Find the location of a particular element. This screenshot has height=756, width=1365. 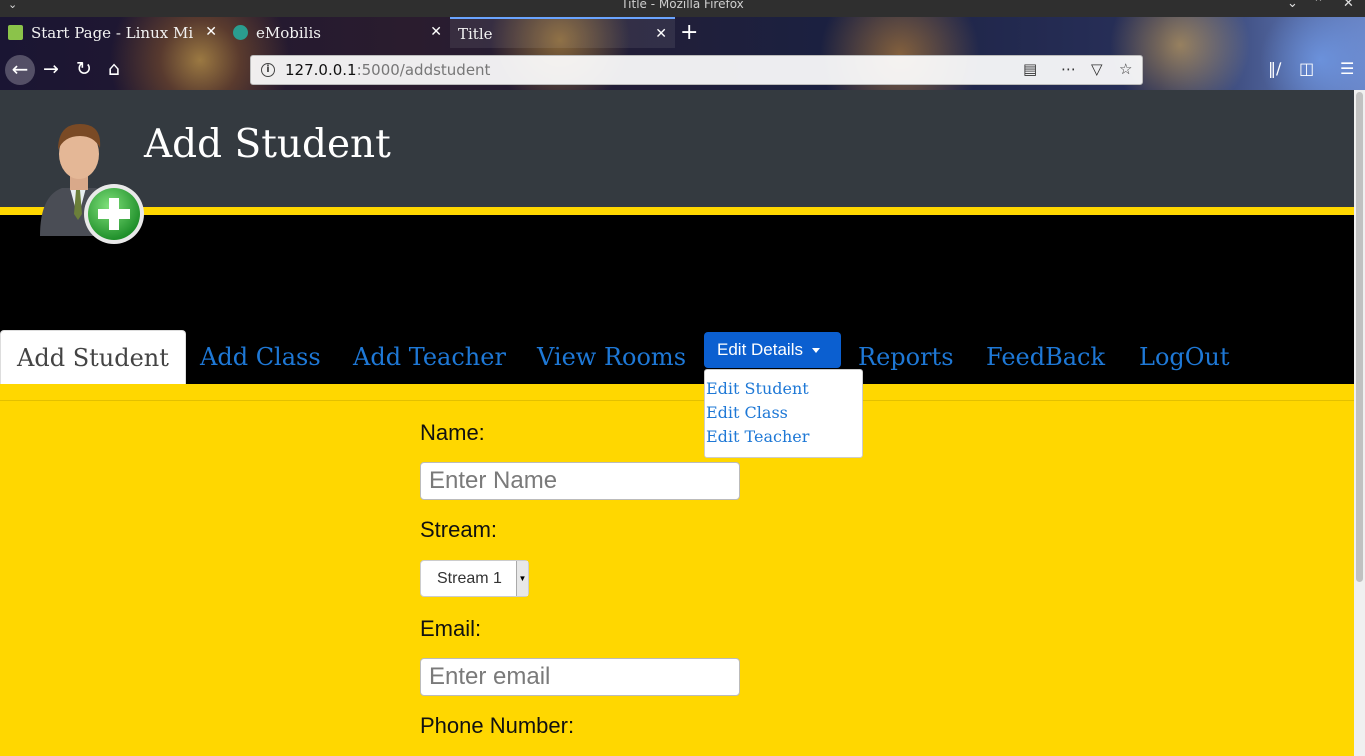

window-title: Title - Mozilla Firefox is located at coordinates (682, 5).